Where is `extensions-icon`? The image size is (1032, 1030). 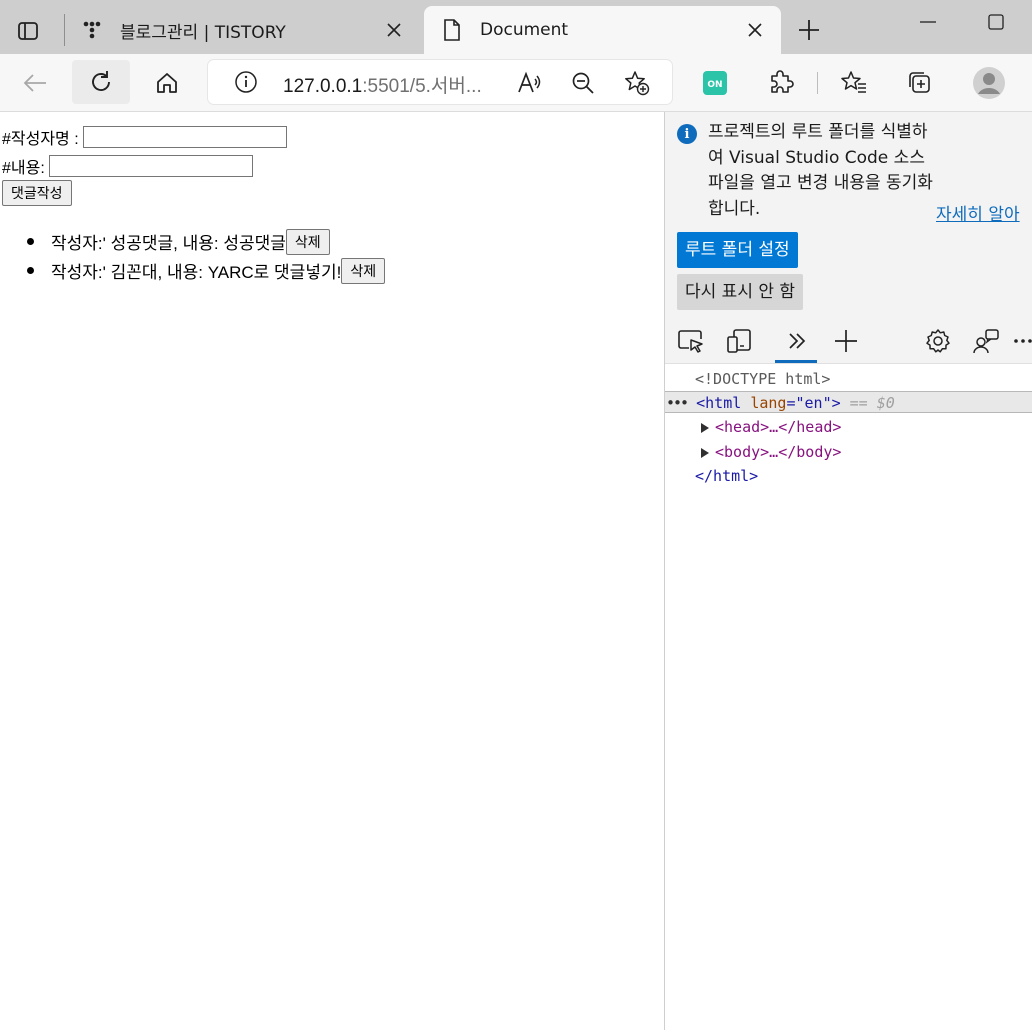 extensions-icon is located at coordinates (781, 83).